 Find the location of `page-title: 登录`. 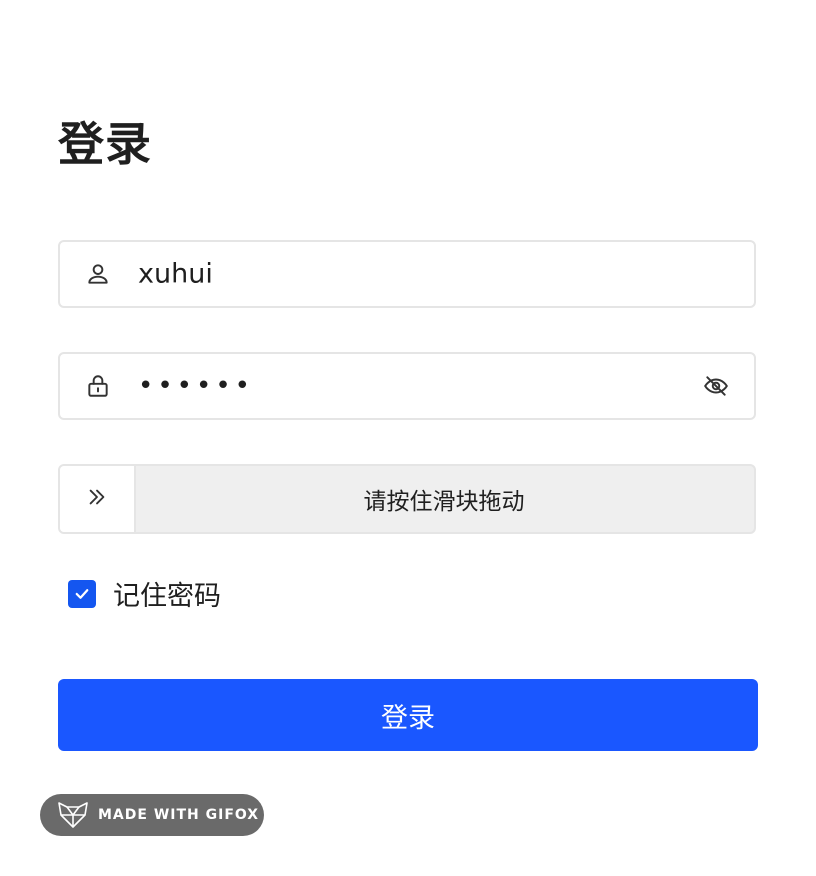

page-title: 登录 is located at coordinates (105, 144).